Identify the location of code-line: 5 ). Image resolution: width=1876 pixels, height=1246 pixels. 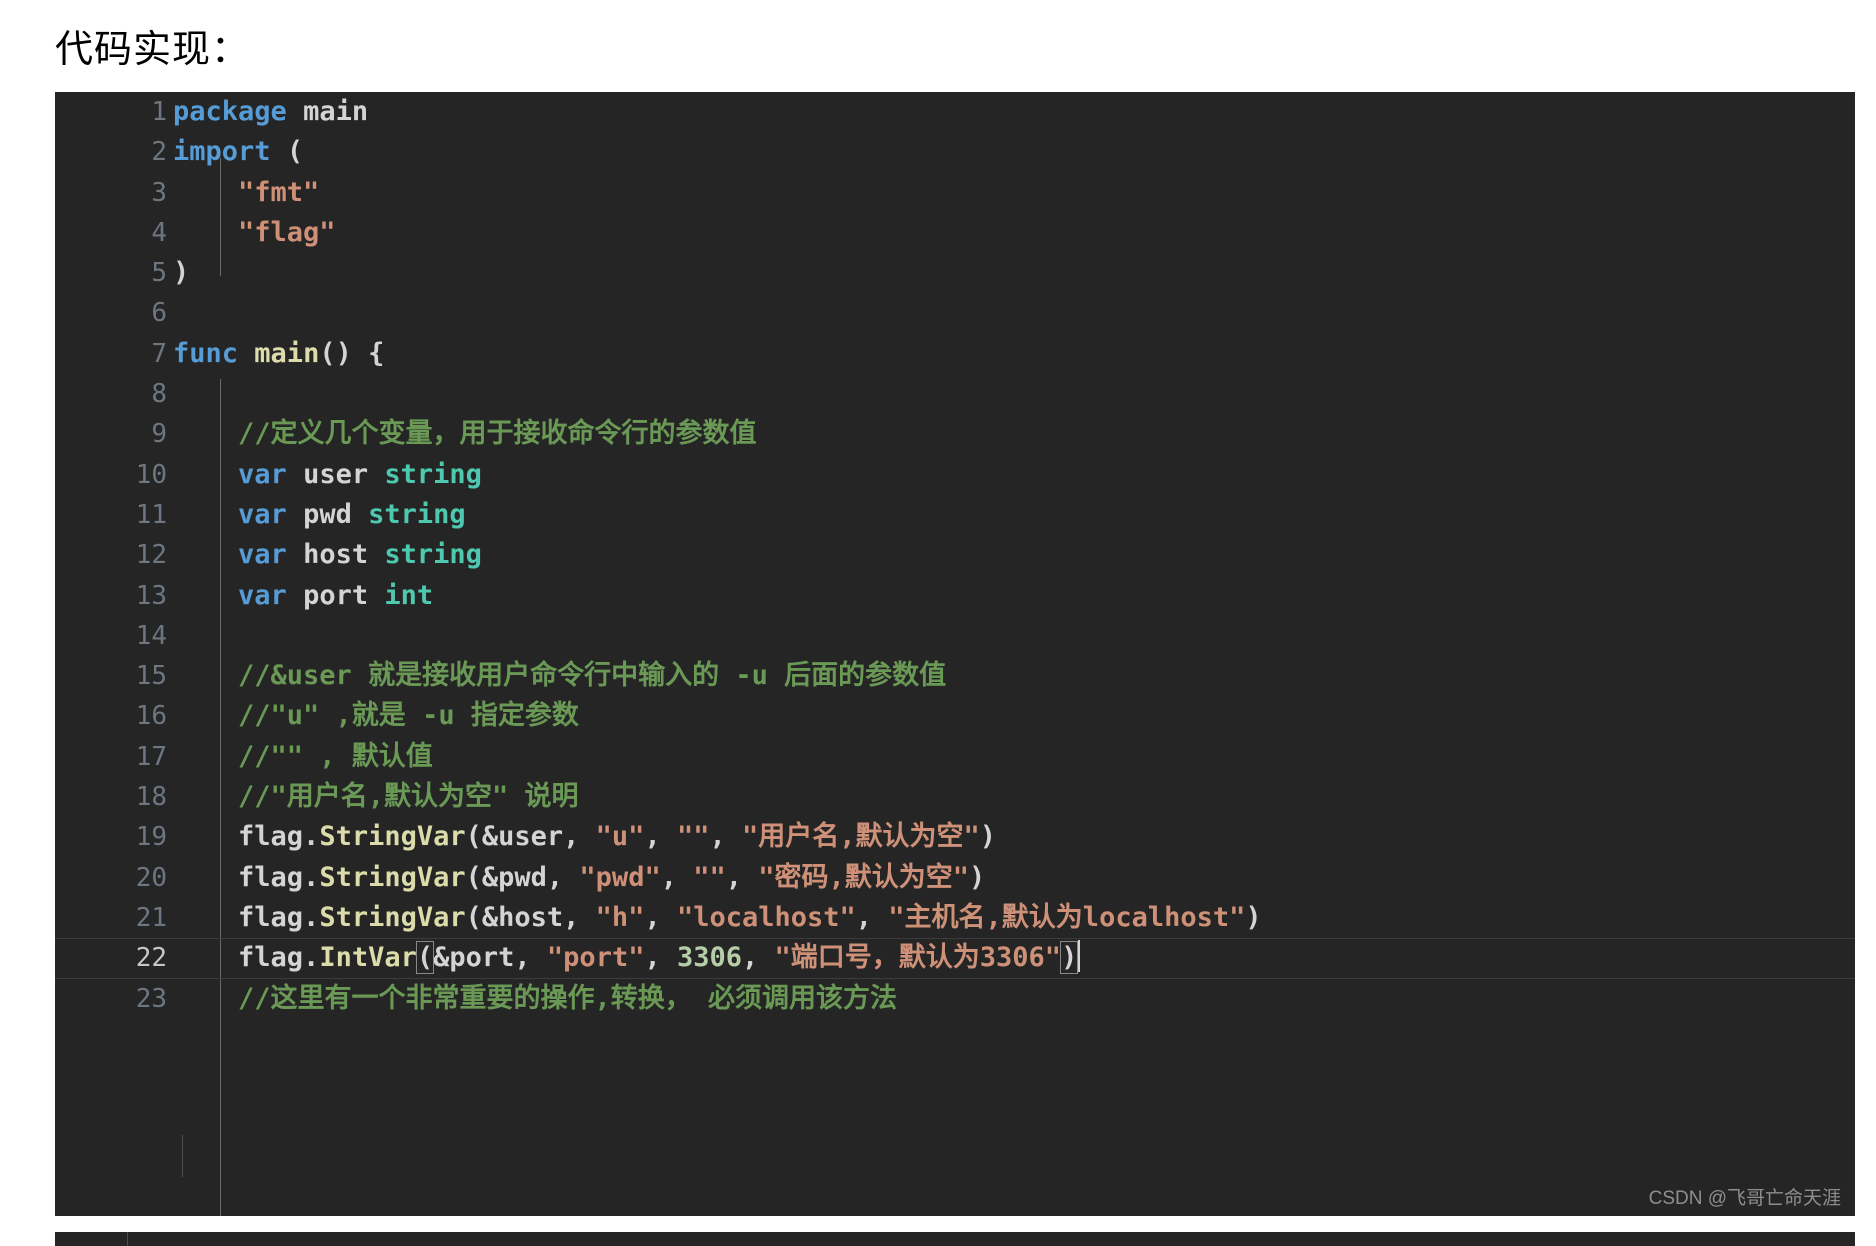
(955, 273).